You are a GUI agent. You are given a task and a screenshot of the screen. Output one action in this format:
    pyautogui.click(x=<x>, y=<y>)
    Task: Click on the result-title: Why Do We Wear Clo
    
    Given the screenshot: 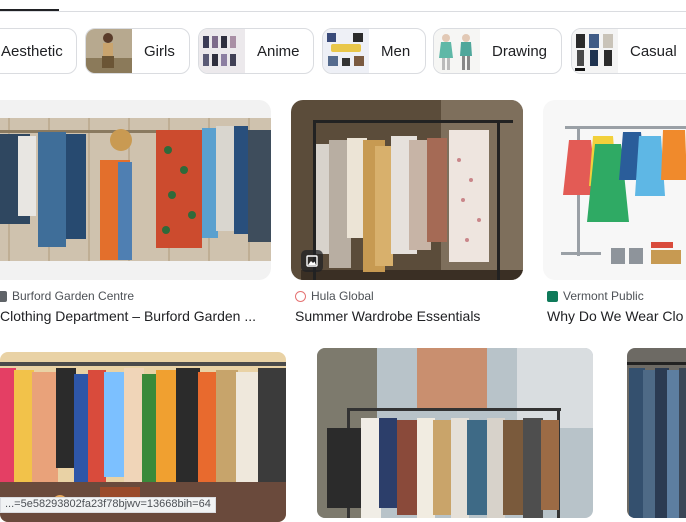 What is the action you would take?
    pyautogui.click(x=616, y=316)
    